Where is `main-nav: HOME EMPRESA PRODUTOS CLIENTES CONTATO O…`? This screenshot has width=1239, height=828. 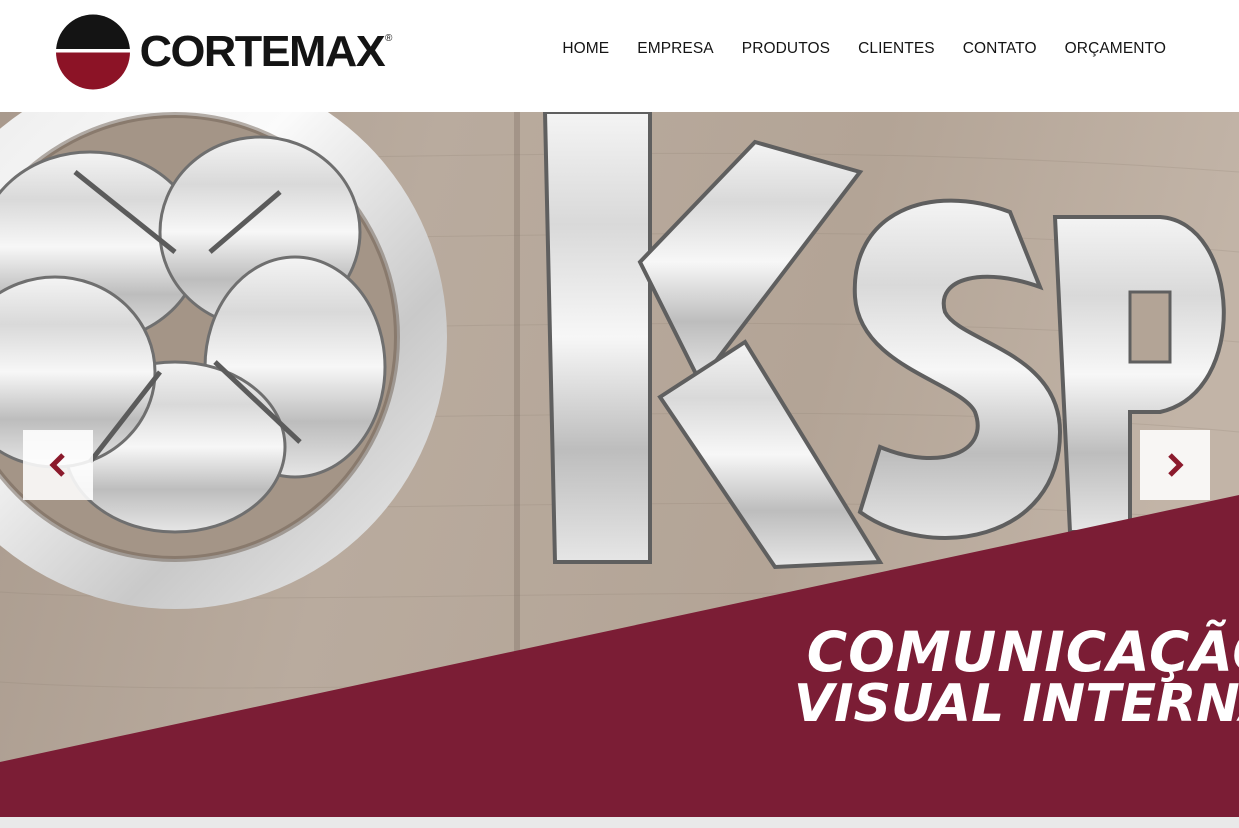 main-nav: HOME EMPRESA PRODUTOS CLIENTES CONTATO O… is located at coordinates (864, 50).